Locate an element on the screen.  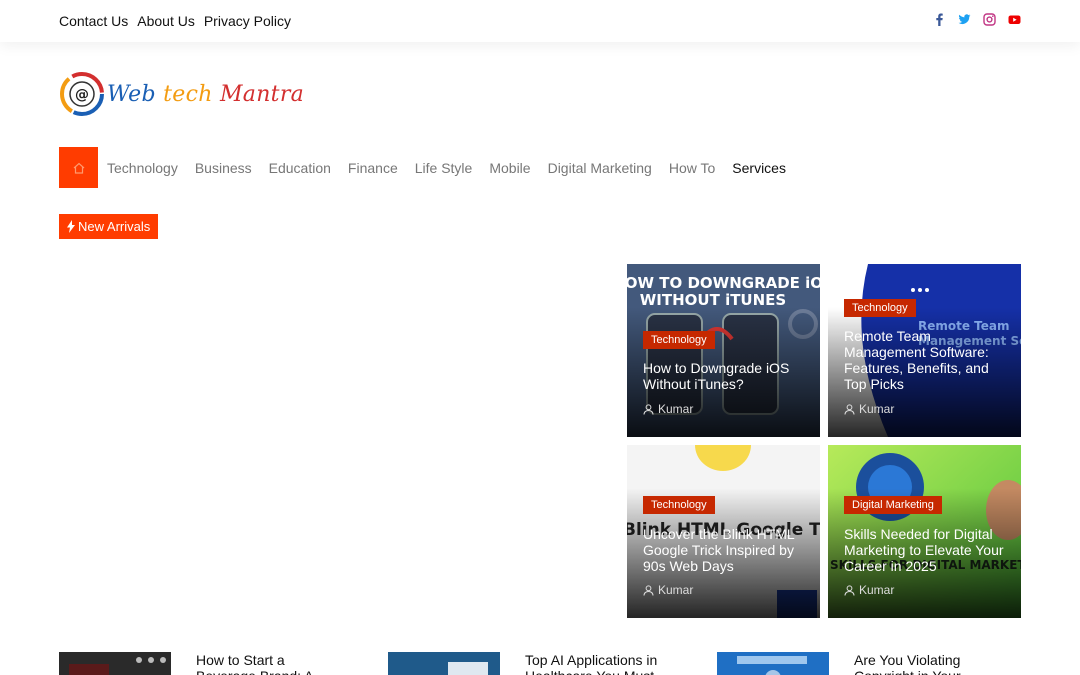
logo-text: Web tech Mantra is located at coordinates (205, 94).